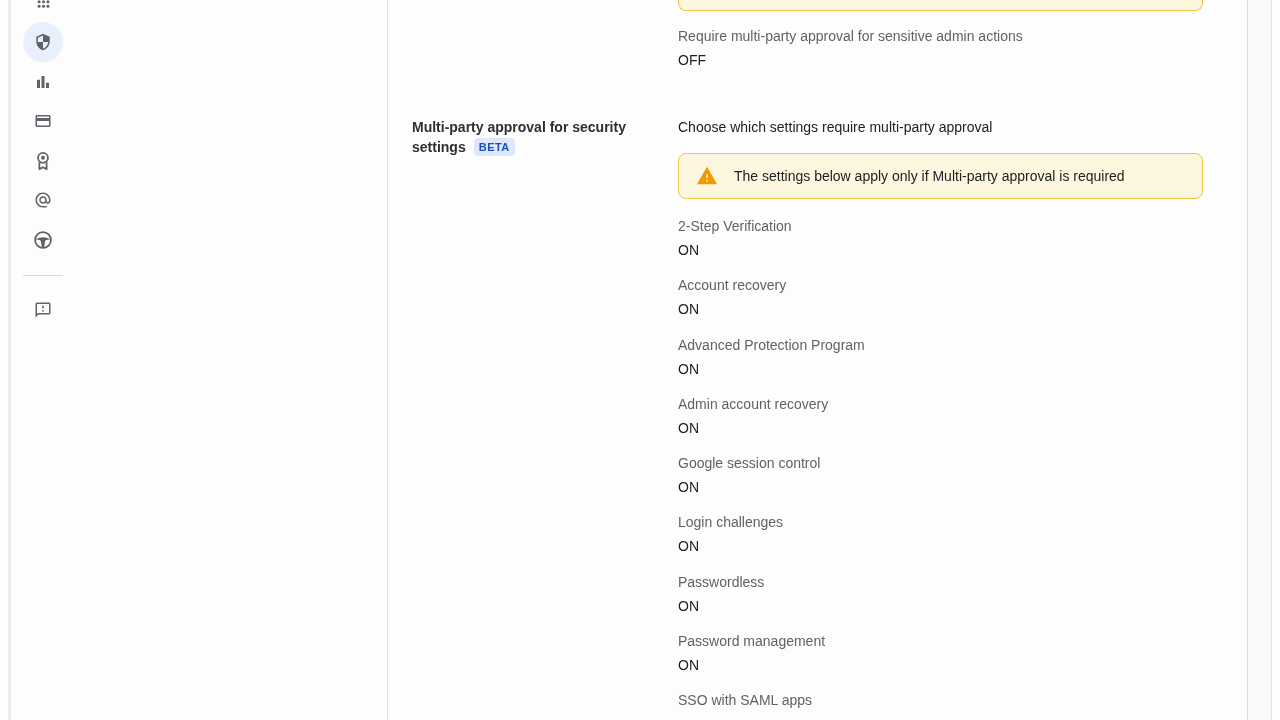 The height and width of the screenshot is (720, 1280). Describe the element at coordinates (733, 286) in the screenshot. I see `setting-label: Account recovery` at that location.